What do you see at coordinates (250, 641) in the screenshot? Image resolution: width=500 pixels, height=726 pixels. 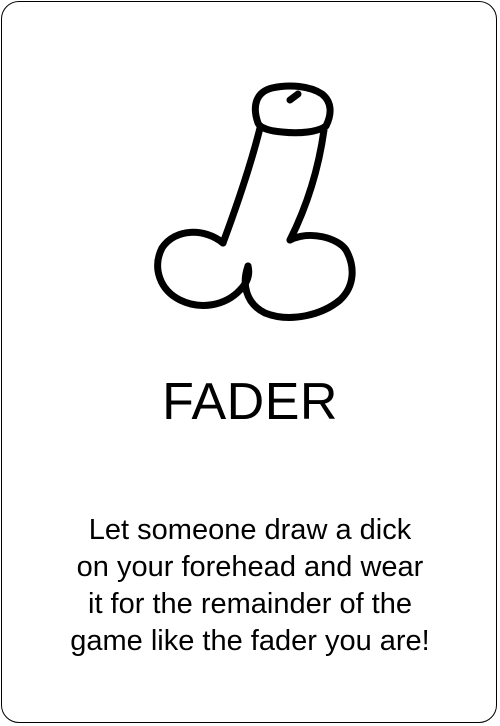 I see `card-text-line: game like the fader you are!` at bounding box center [250, 641].